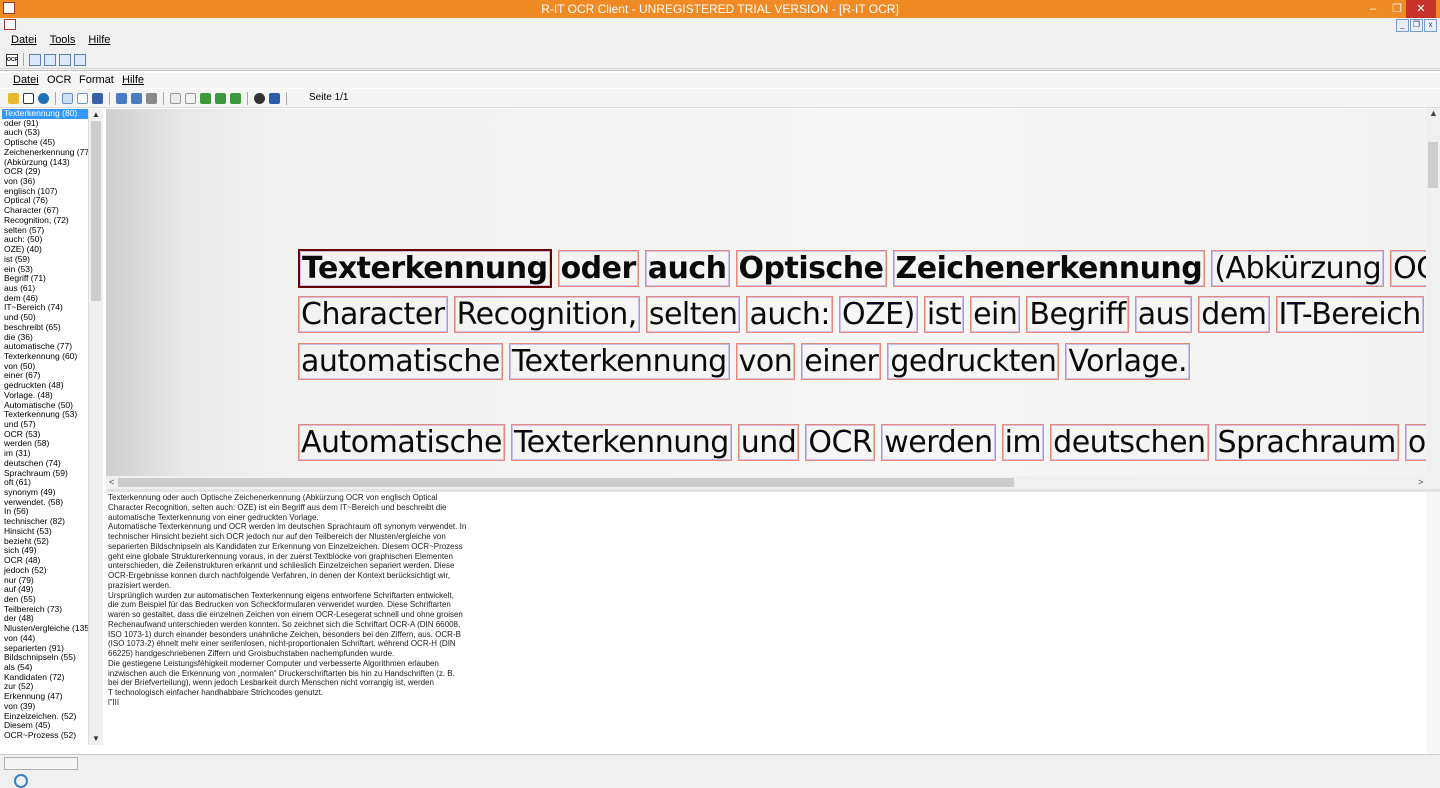 Image resolution: width=1440 pixels, height=788 pixels. Describe the element at coordinates (24, 40) in the screenshot. I see `menu-datei: Datei` at that location.